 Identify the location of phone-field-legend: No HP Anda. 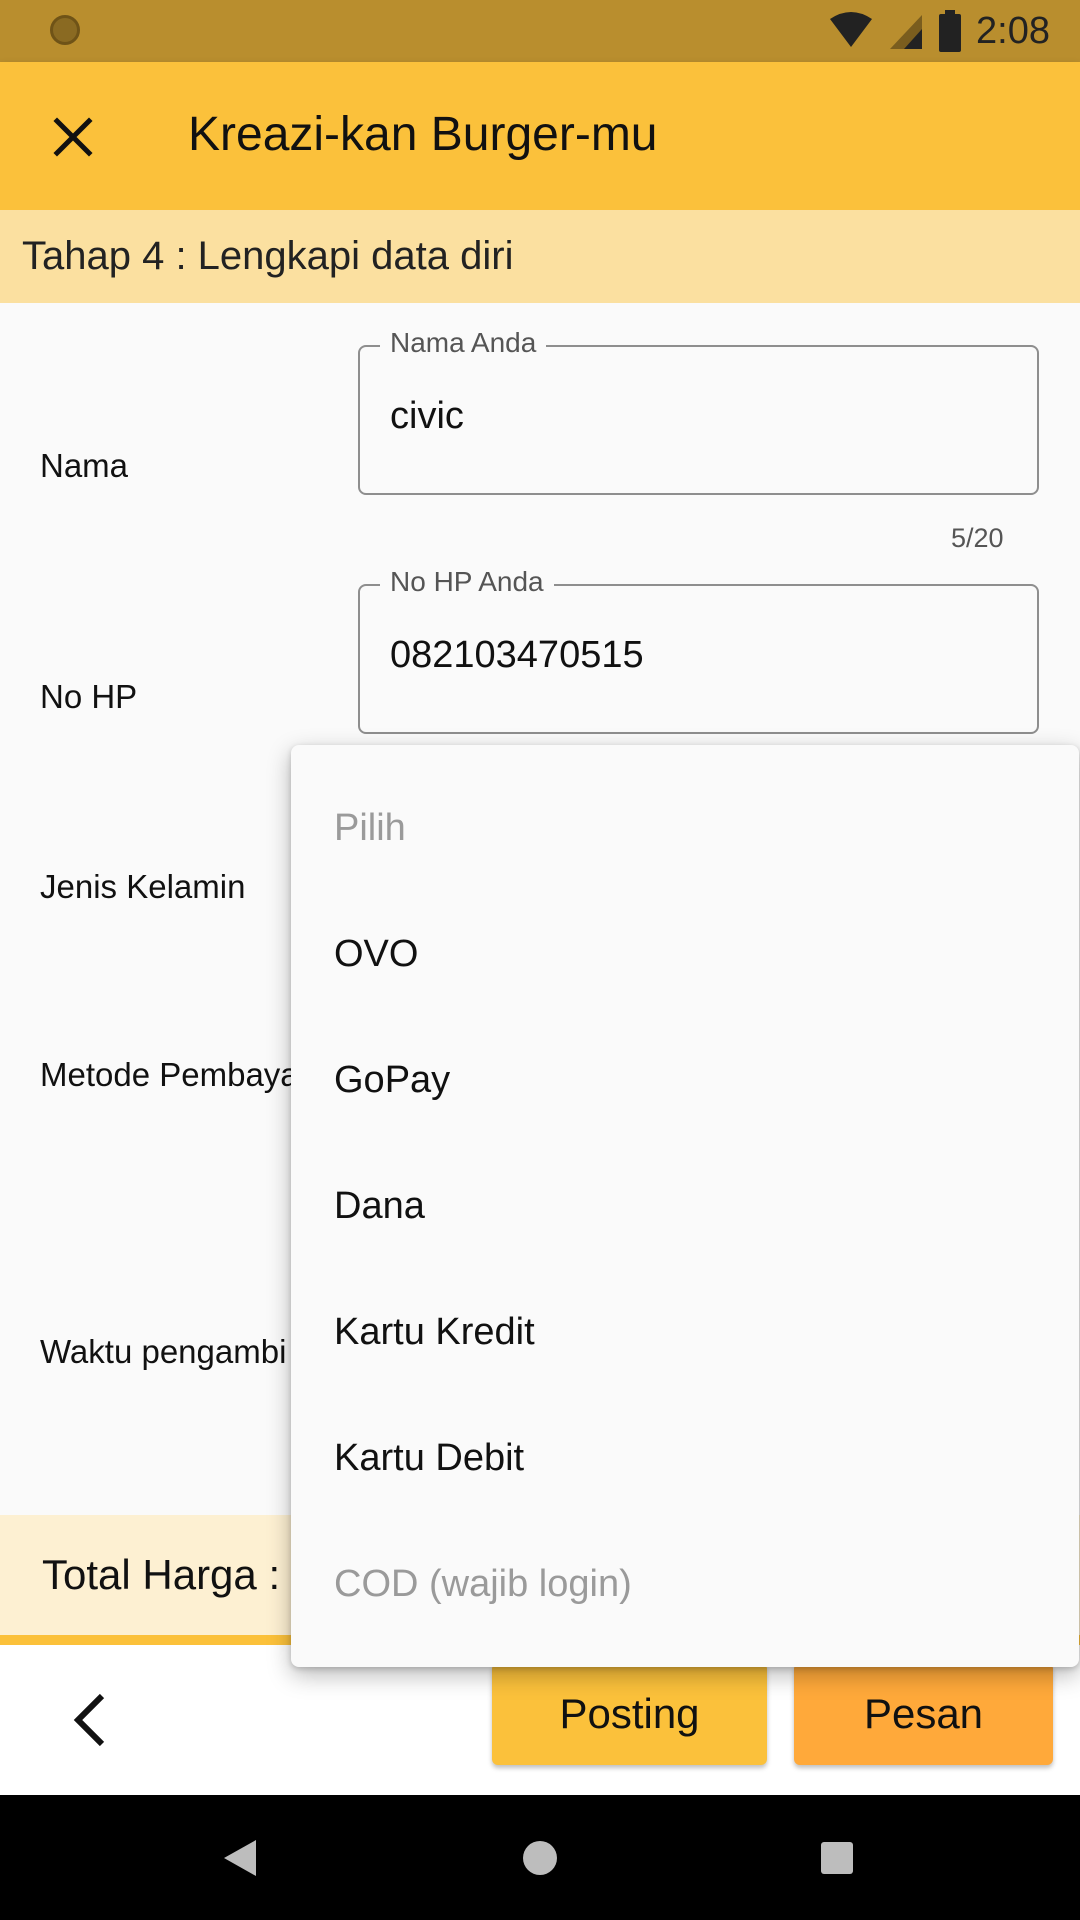
(467, 582).